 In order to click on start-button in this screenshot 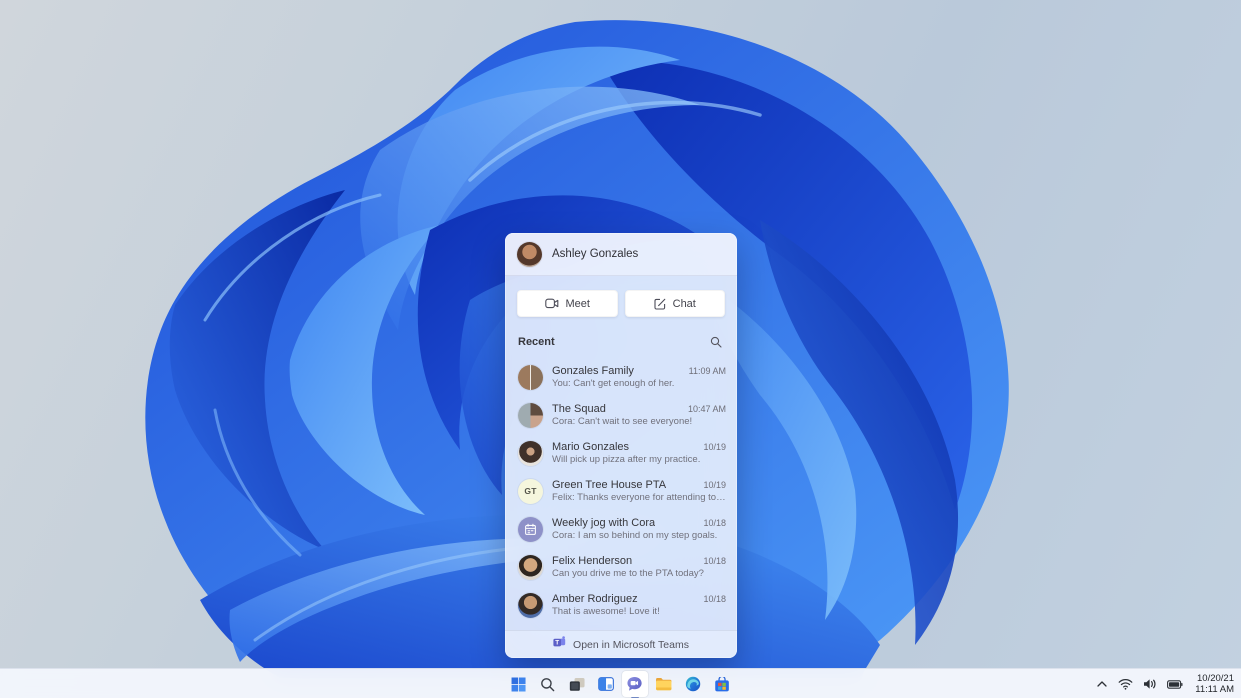, I will do `click(519, 684)`.